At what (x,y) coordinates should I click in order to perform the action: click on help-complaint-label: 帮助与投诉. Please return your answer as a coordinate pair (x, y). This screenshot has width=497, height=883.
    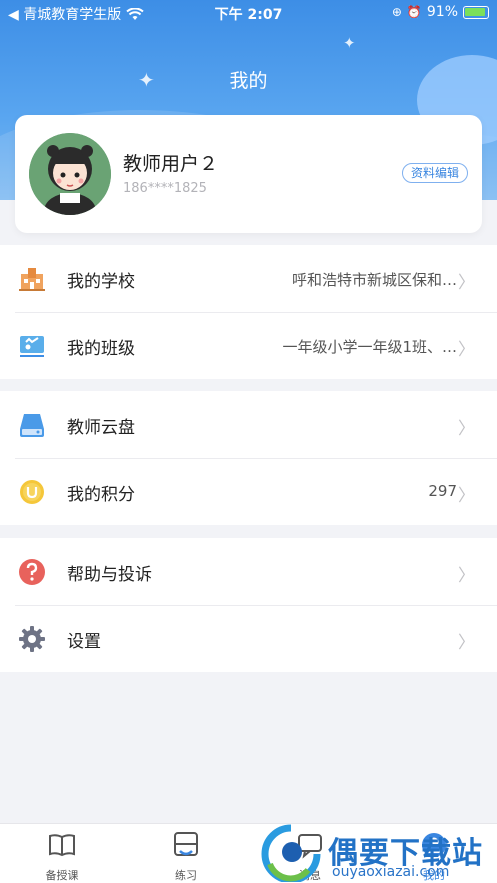
    Looking at the image, I should click on (109, 575).